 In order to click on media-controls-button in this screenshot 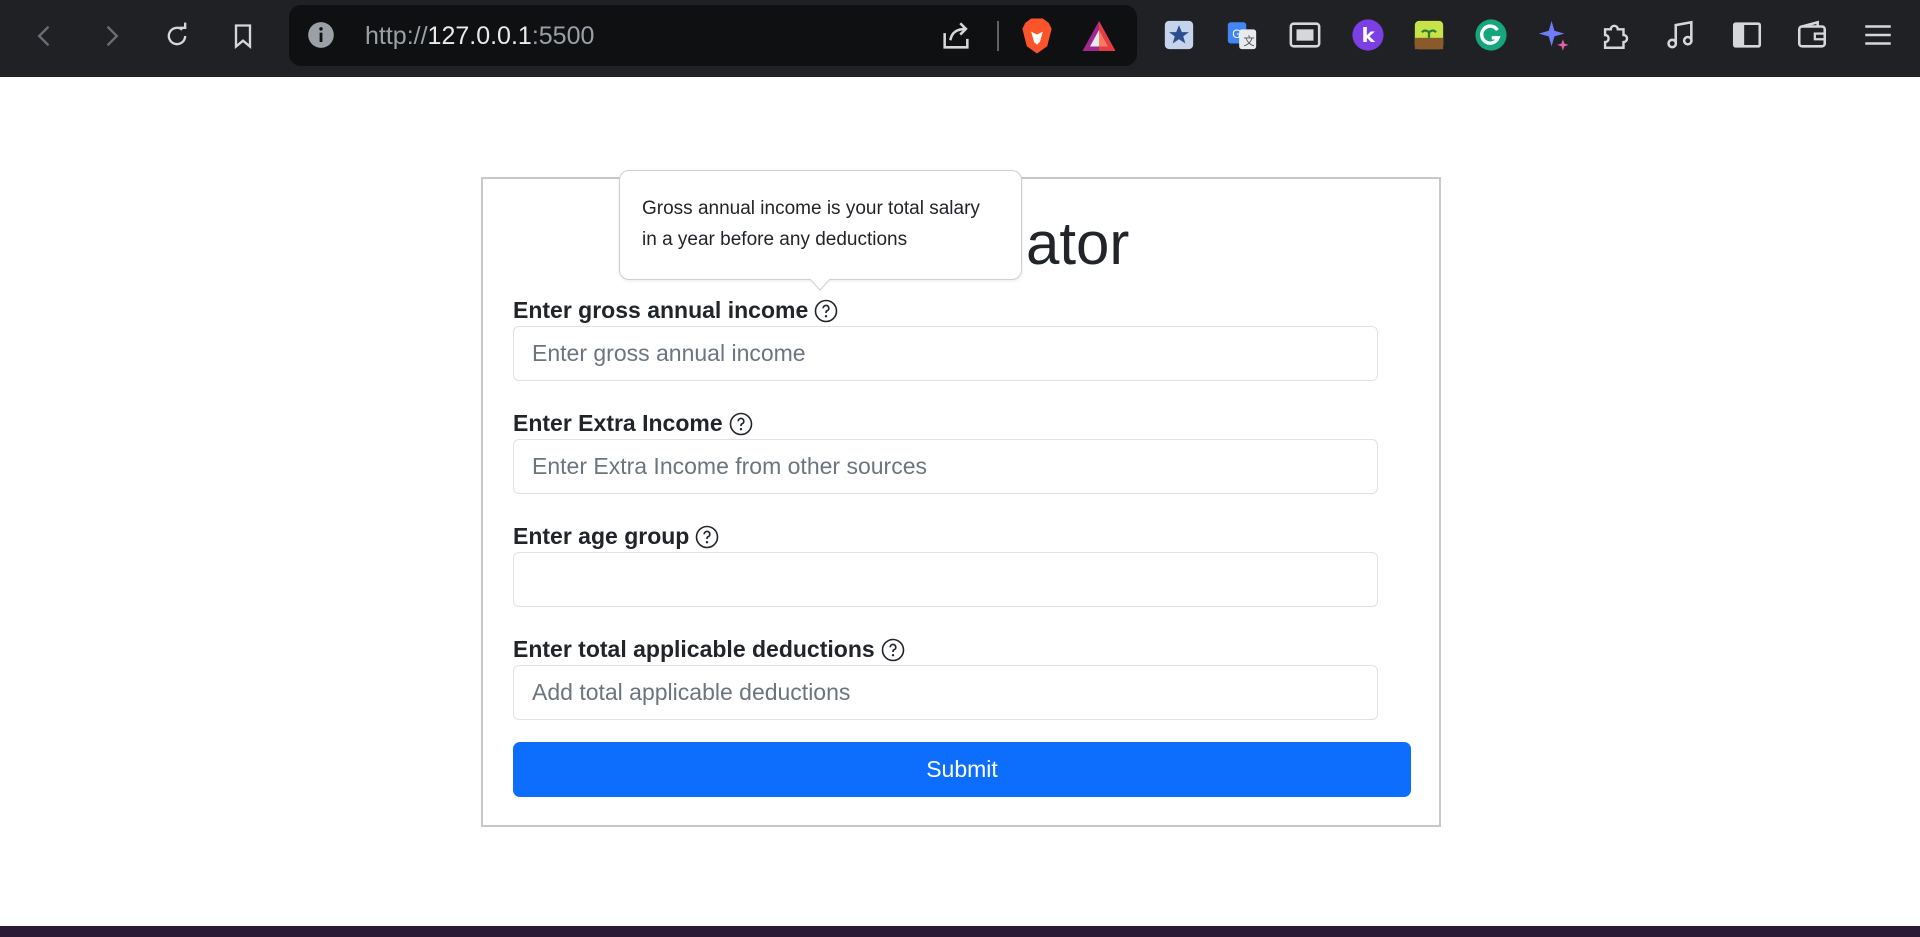, I will do `click(1680, 35)`.